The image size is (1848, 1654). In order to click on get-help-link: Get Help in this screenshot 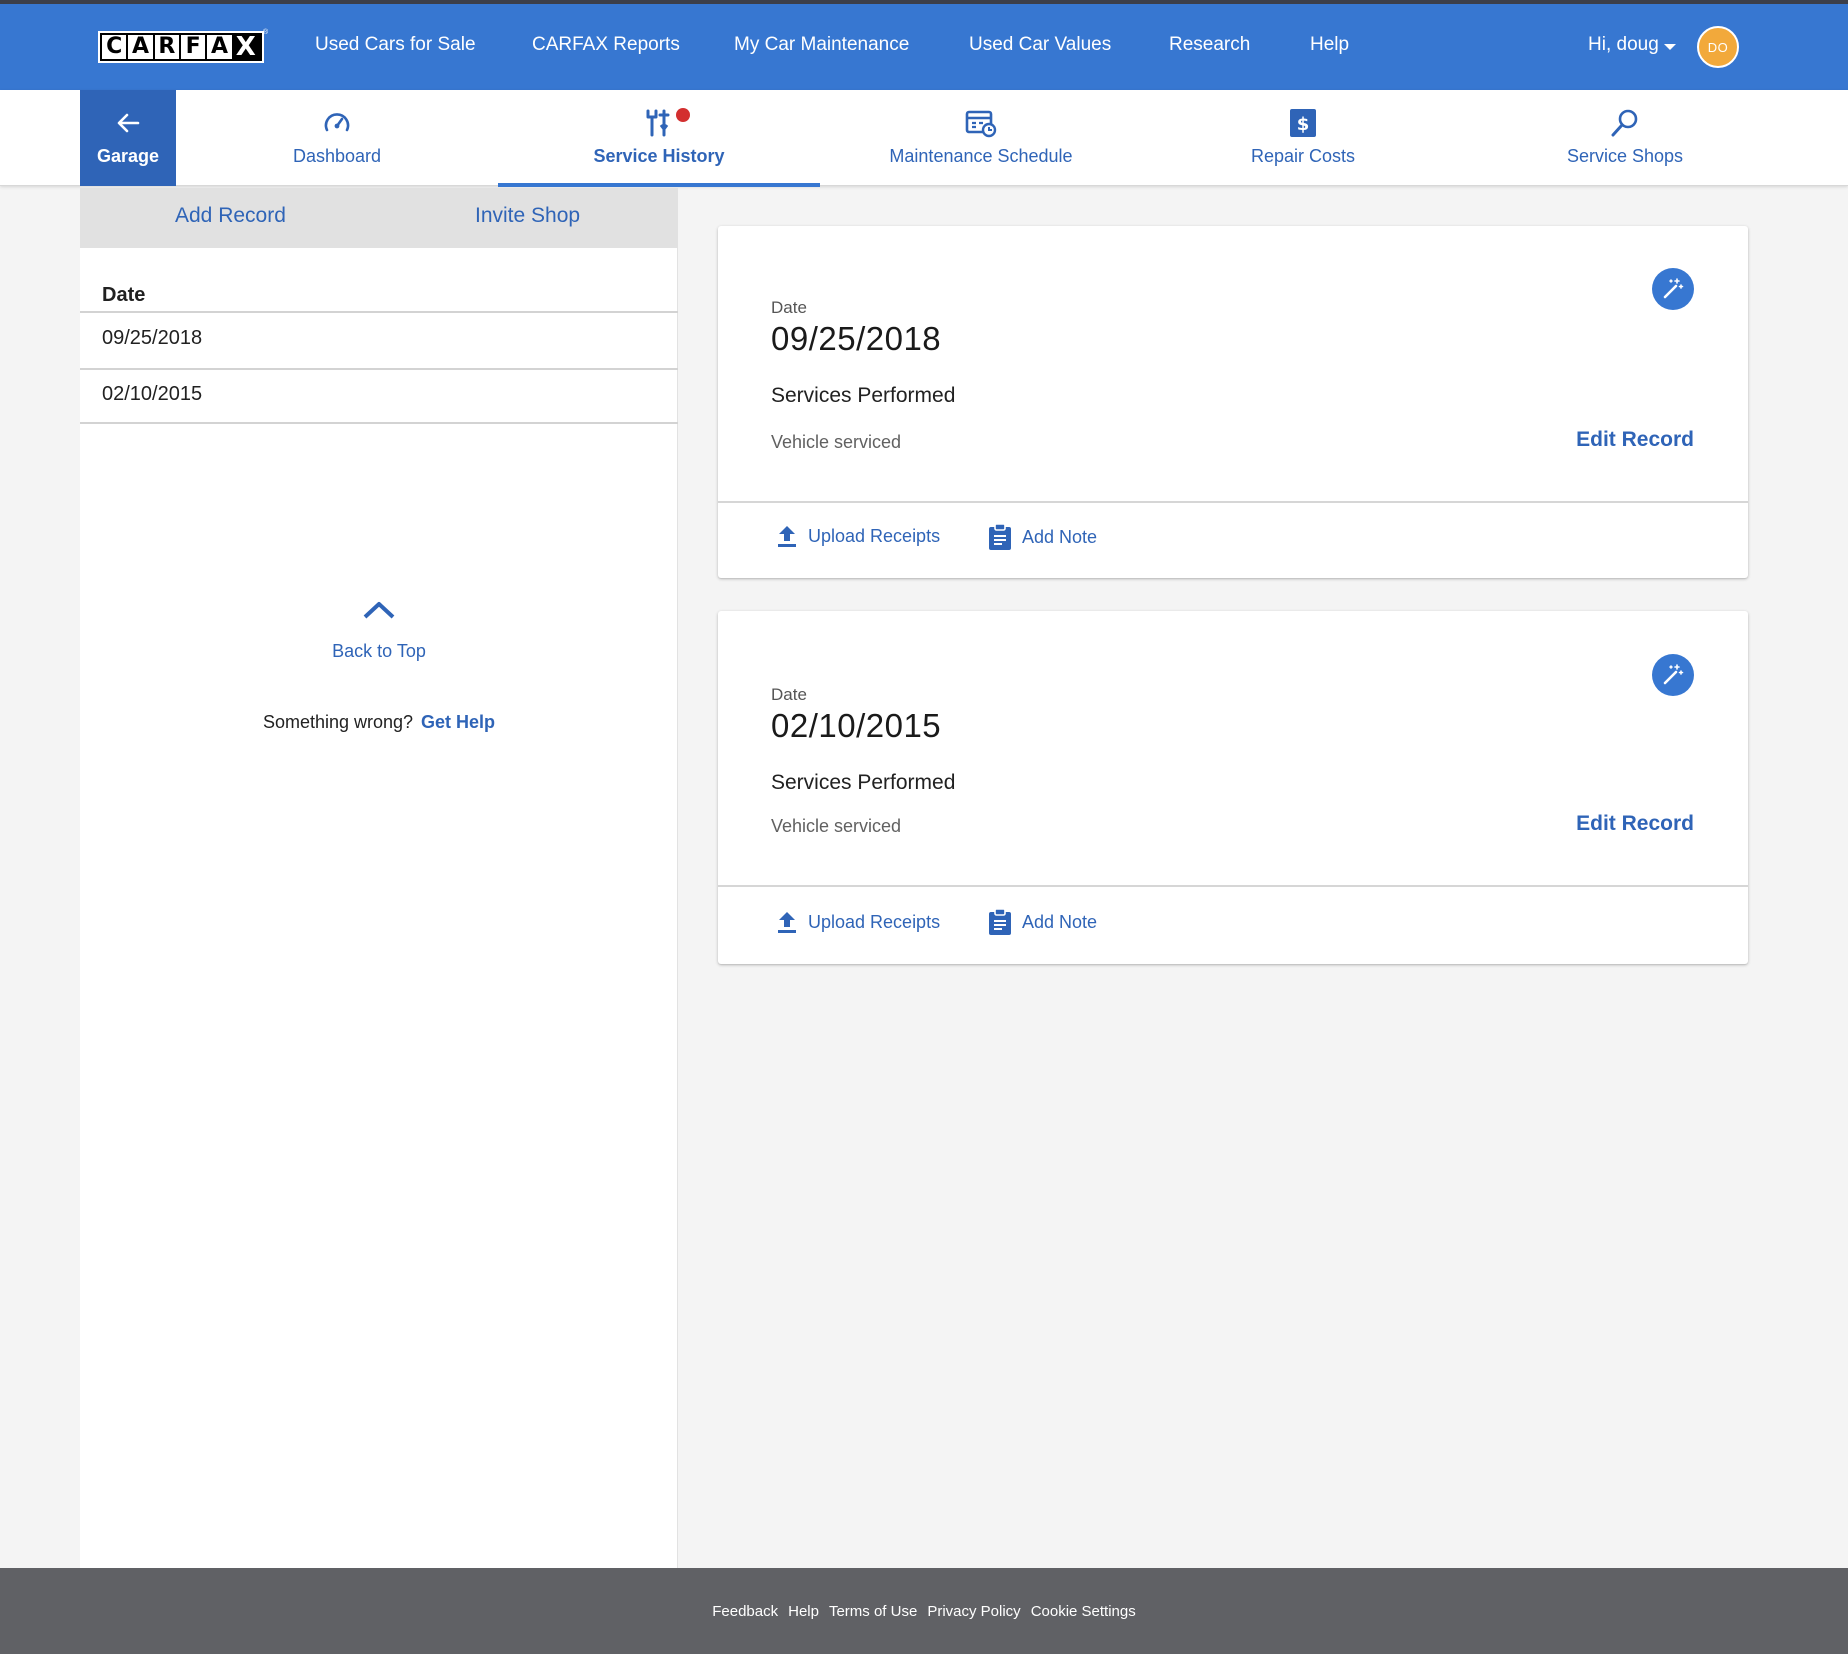, I will do `click(458, 722)`.